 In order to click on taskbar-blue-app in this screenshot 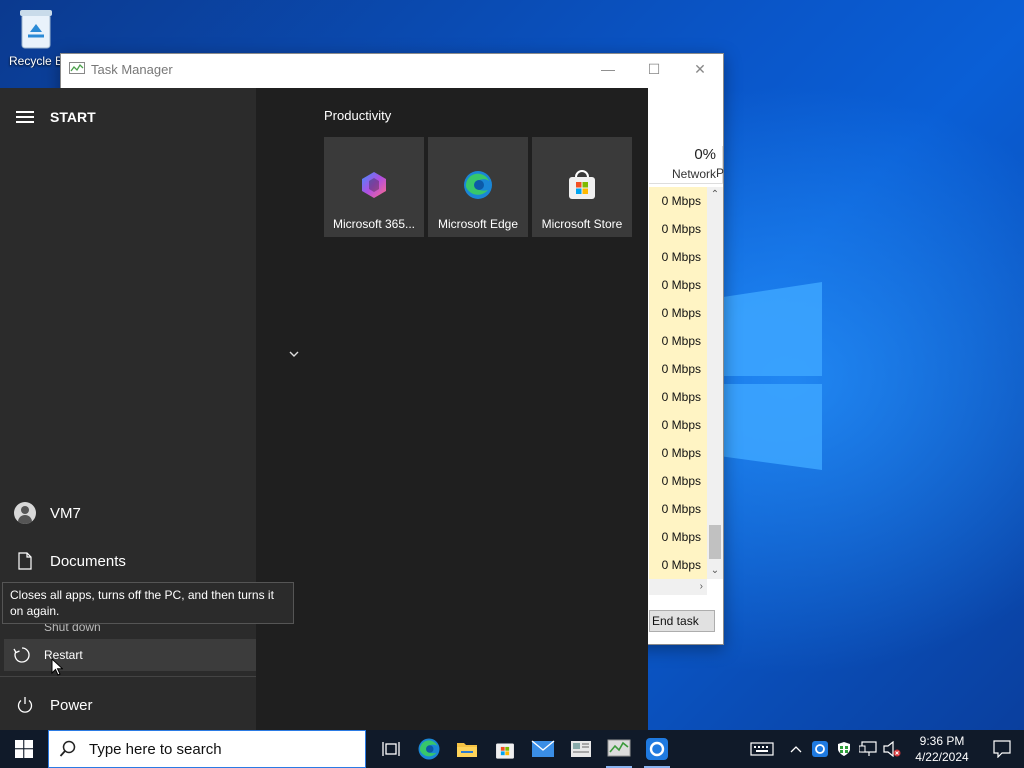, I will do `click(657, 749)`.